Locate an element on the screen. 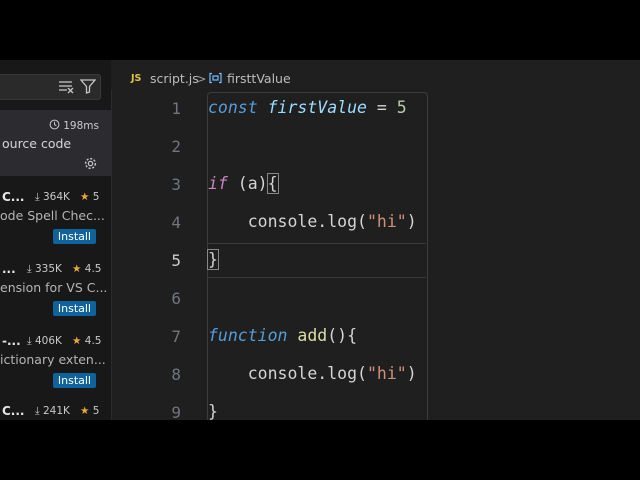  download-count: ⤓ 335K is located at coordinates (44, 269).